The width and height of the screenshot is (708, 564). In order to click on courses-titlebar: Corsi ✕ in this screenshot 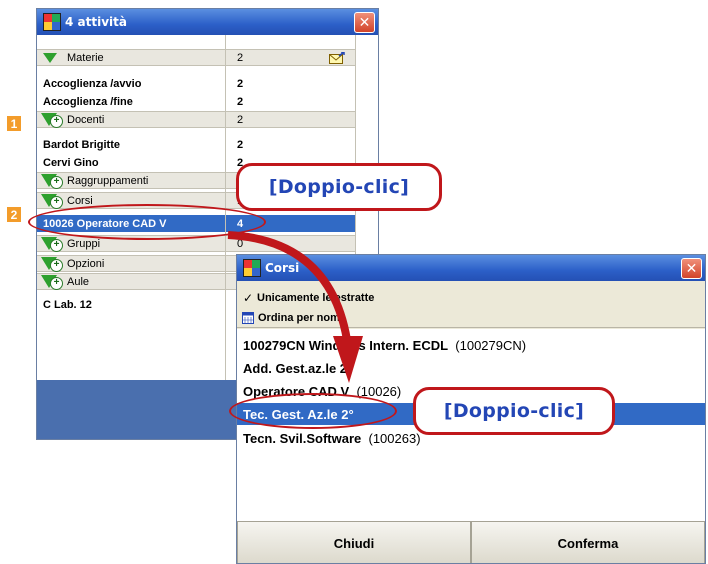, I will do `click(471, 268)`.